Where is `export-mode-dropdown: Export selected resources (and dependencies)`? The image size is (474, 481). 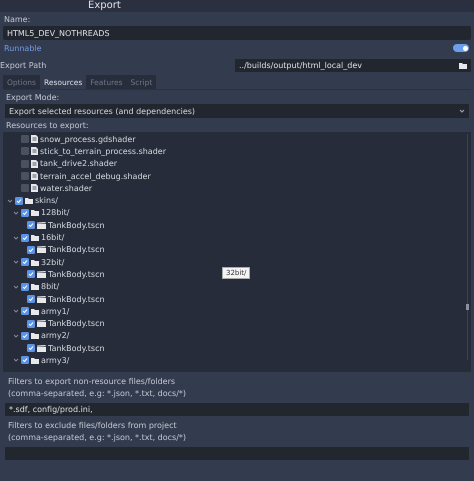
export-mode-dropdown: Export selected resources (and dependencies) is located at coordinates (237, 111).